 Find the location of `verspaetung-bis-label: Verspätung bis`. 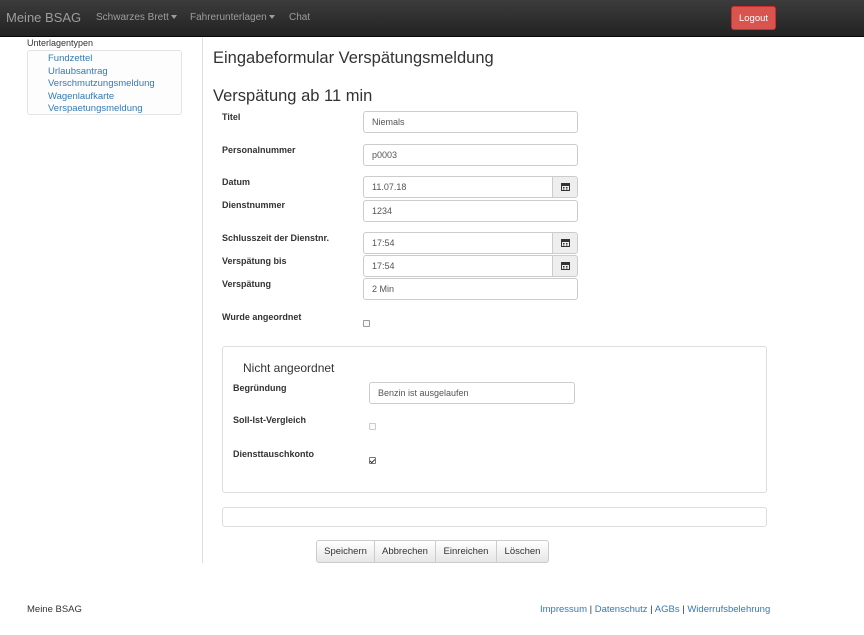

verspaetung-bis-label: Verspätung bis is located at coordinates (254, 261).